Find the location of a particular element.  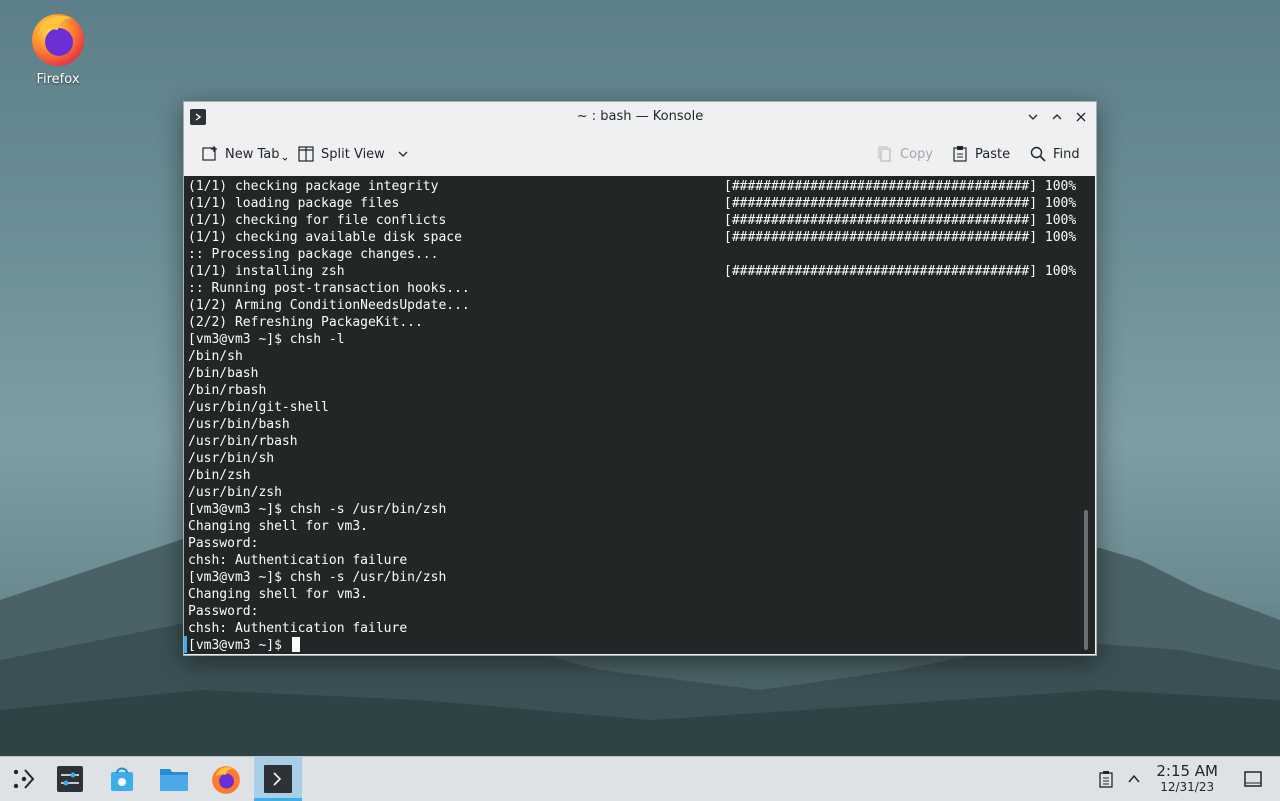

terminal-line-text: (1/1) checking for file conflicts is located at coordinates (317, 220).